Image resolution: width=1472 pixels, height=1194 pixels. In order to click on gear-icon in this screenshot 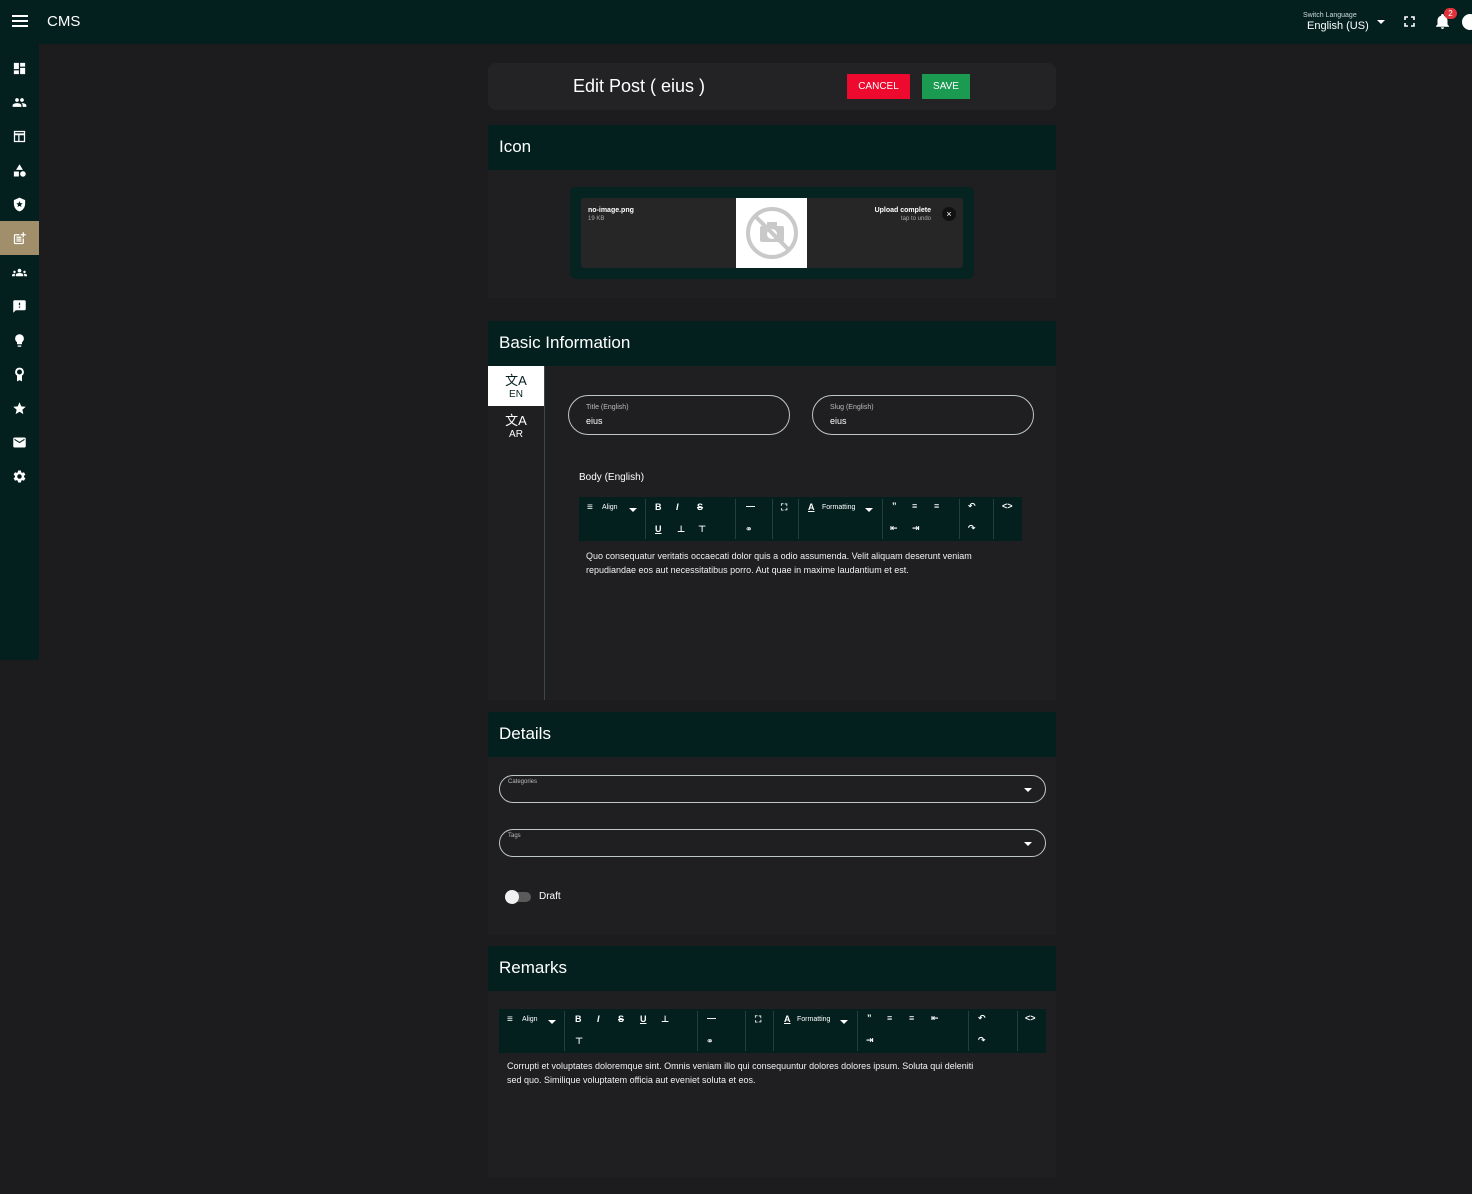, I will do `click(19, 476)`.